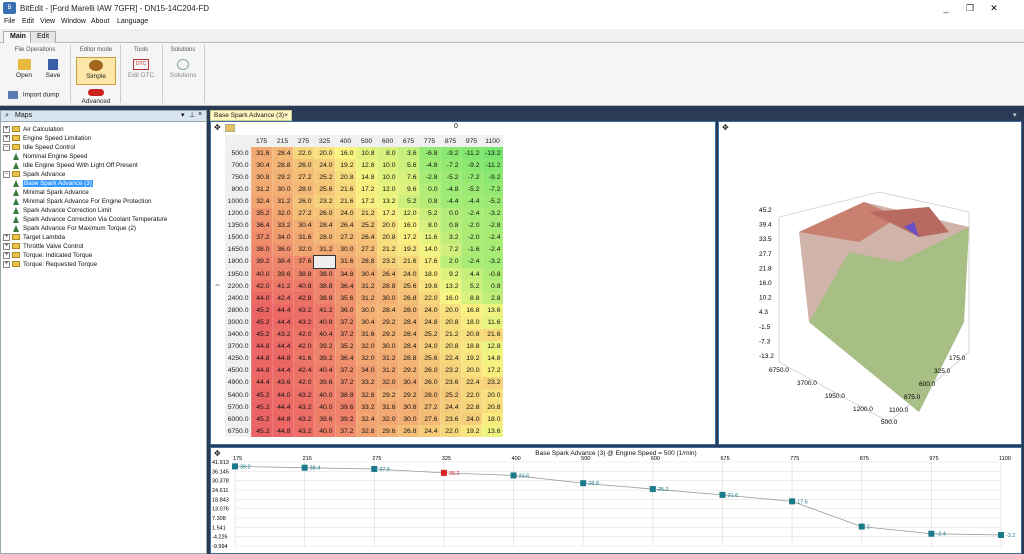  I want to click on table-cell: 0.0, so click(451, 213).